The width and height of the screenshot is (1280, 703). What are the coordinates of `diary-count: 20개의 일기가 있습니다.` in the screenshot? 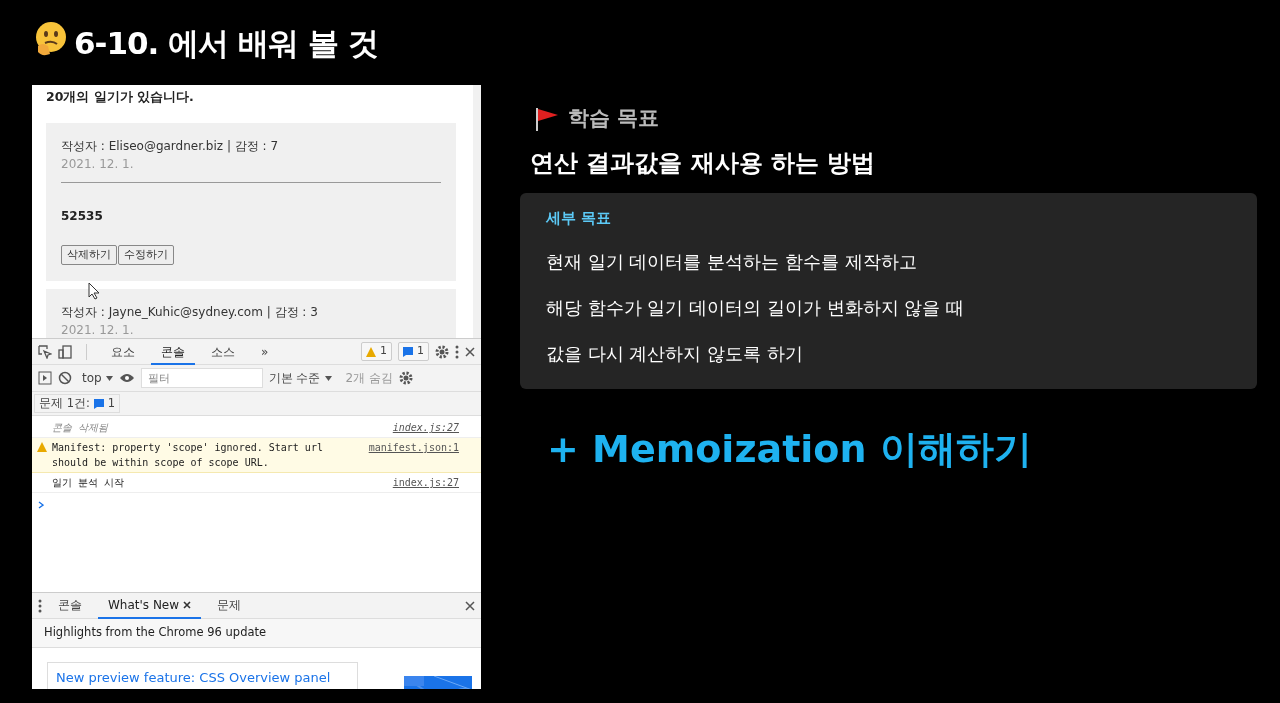 It's located at (120, 97).